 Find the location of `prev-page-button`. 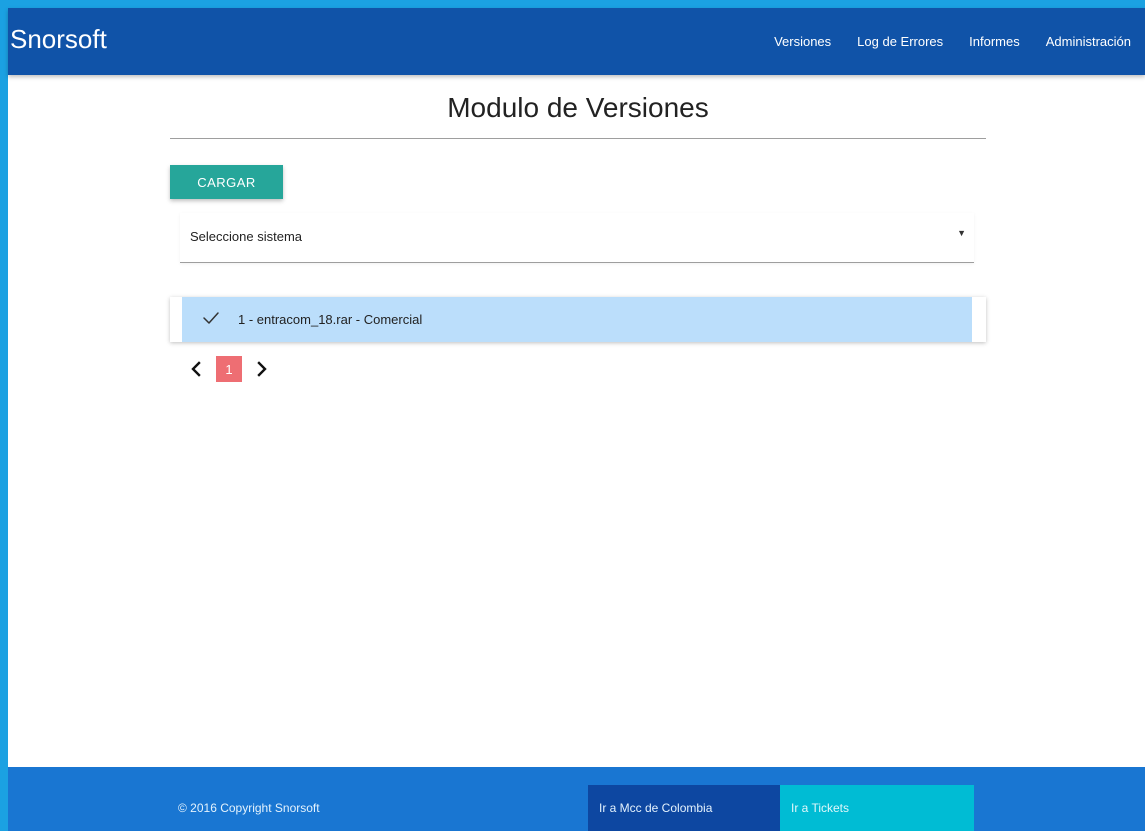

prev-page-button is located at coordinates (196, 369).